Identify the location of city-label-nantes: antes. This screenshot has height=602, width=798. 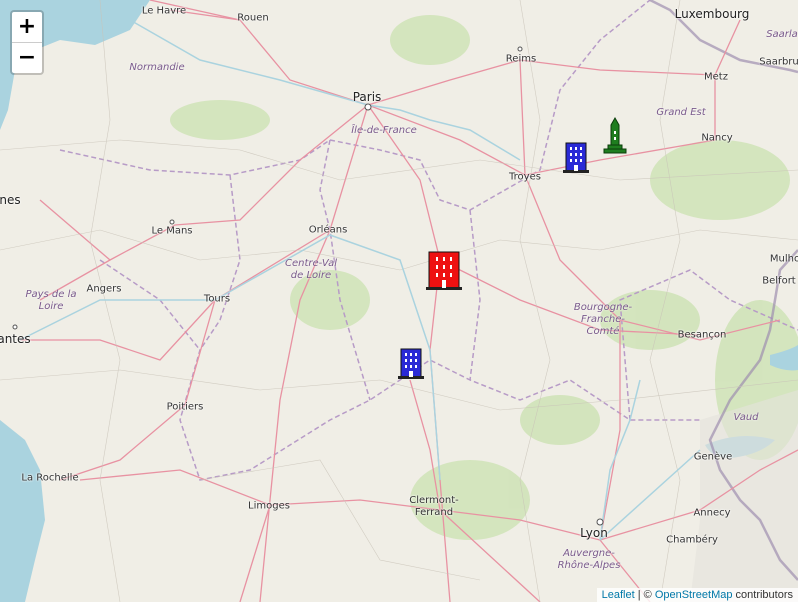
(15, 339).